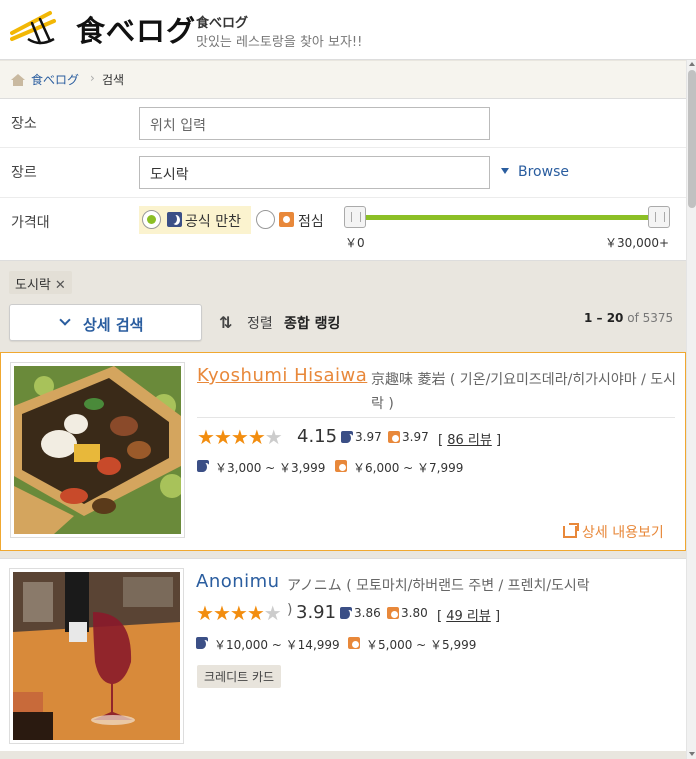 Image resolution: width=696 pixels, height=759 pixels. I want to click on scroll-down-icon, so click(692, 754).